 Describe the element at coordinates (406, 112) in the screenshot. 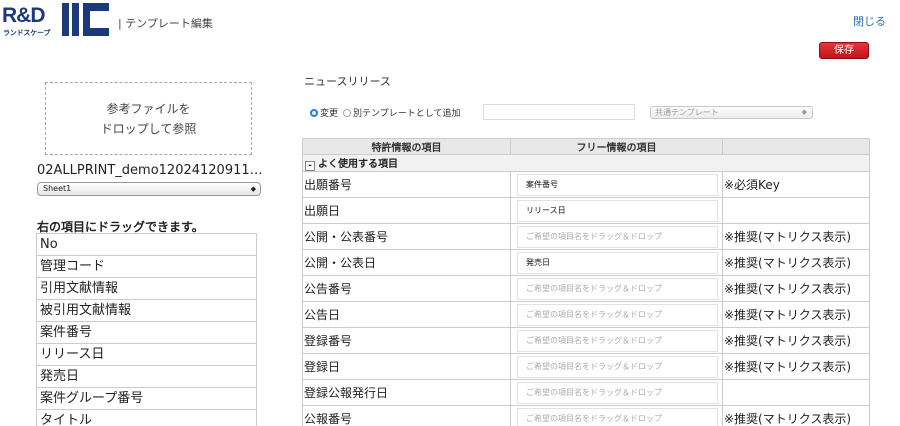

I see `radio-add-as-new-label: 別テンプレートとして追加` at that location.